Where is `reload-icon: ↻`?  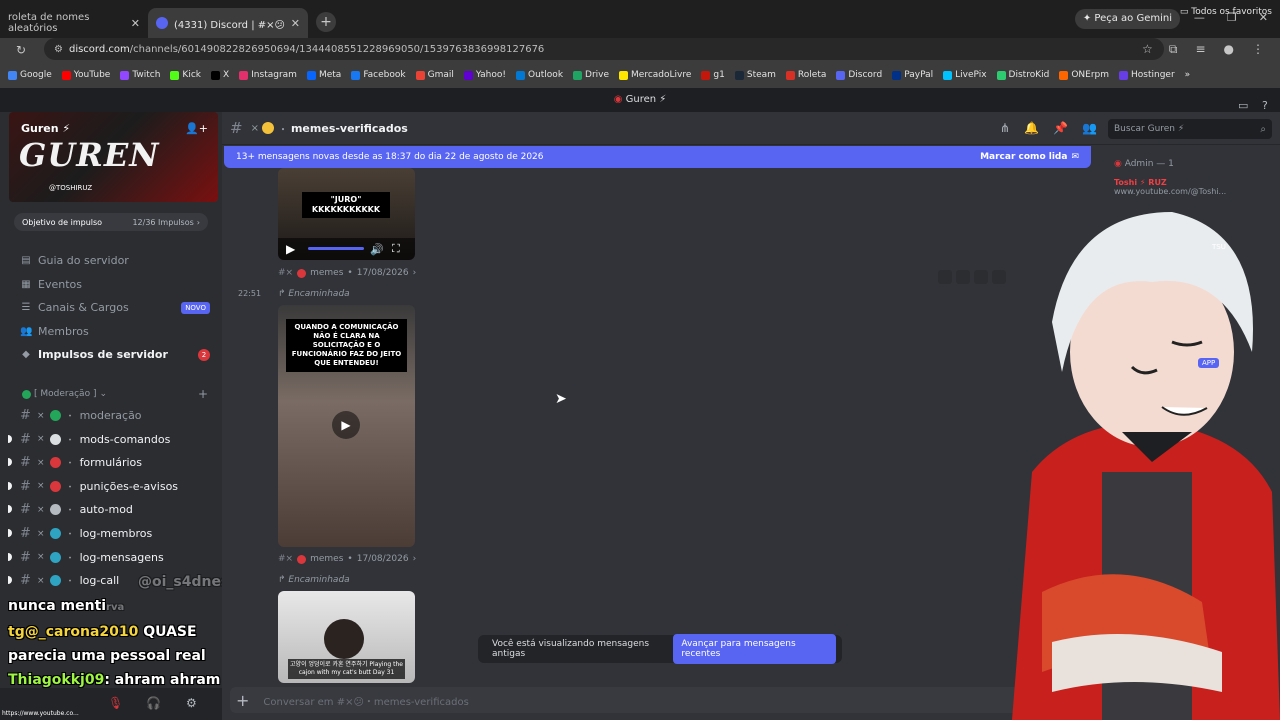 reload-icon: ↻ is located at coordinates (25, 50).